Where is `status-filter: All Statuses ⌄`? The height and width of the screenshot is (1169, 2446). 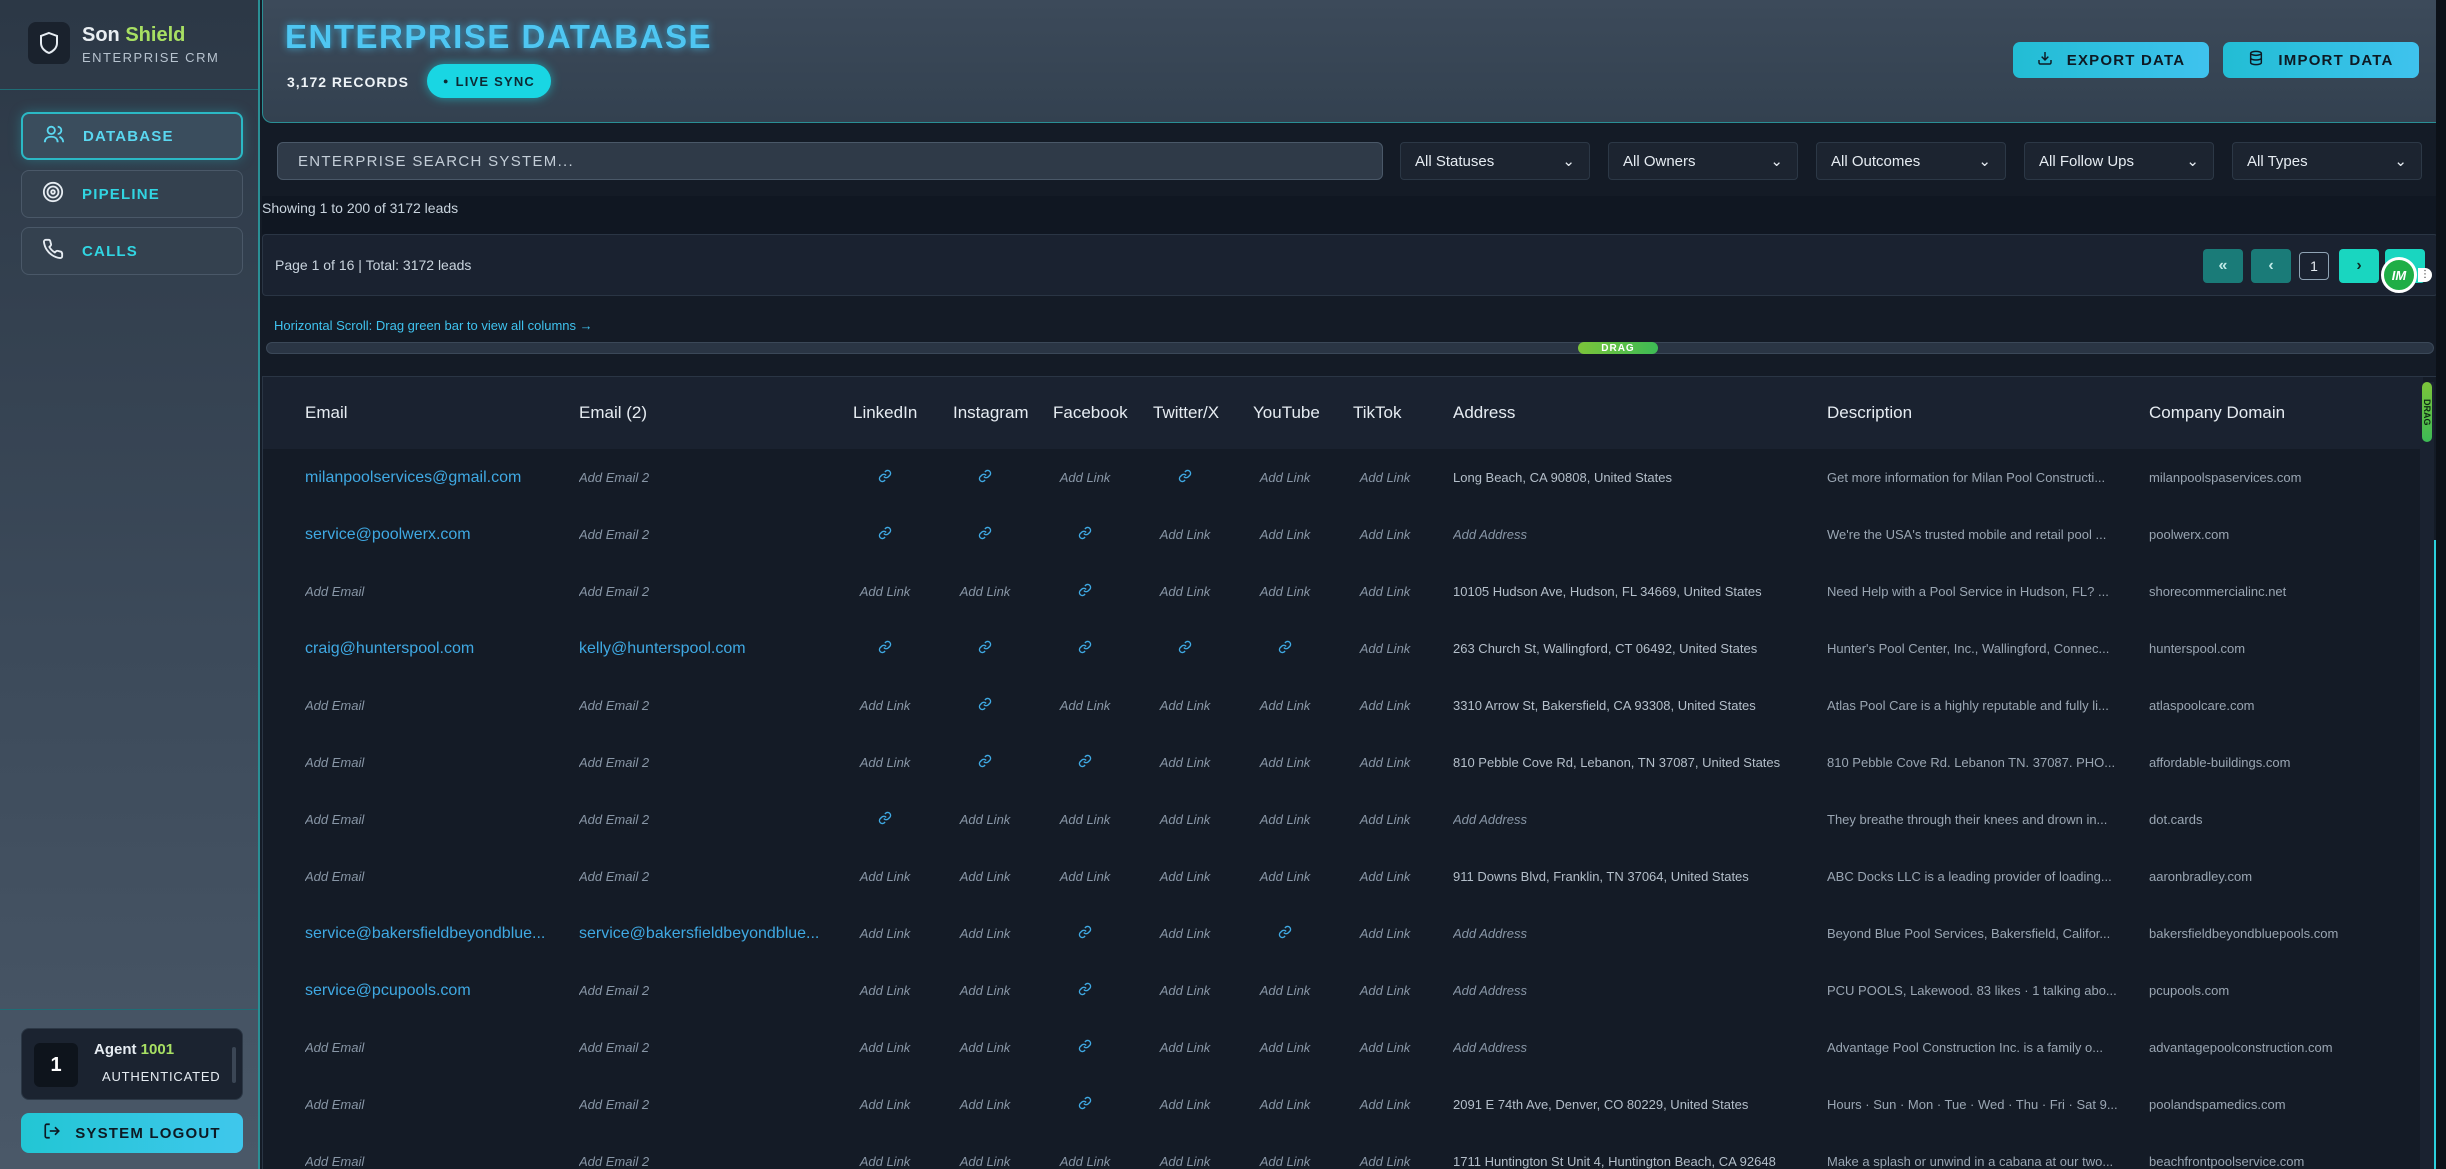 status-filter: All Statuses ⌄ is located at coordinates (1495, 161).